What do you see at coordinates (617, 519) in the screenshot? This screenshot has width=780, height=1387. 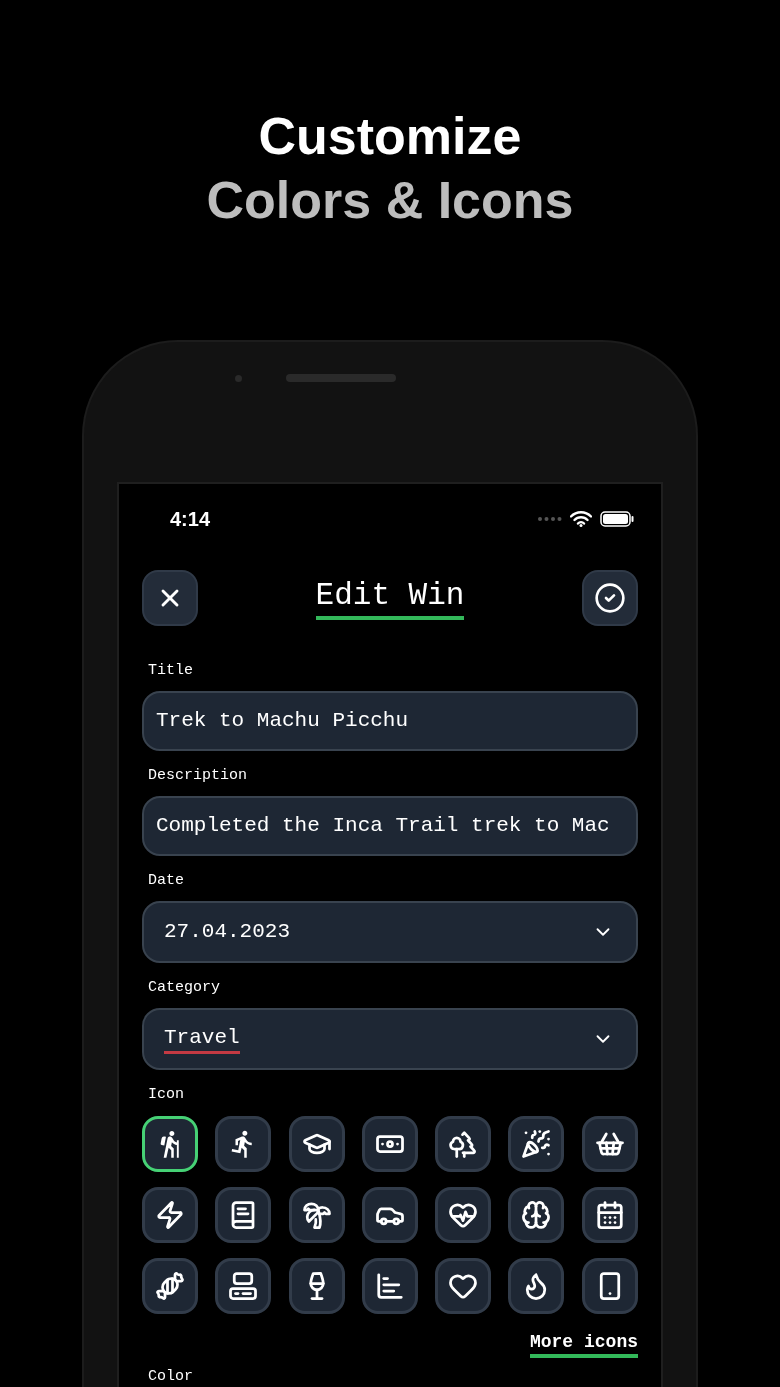 I see `battery-icon` at bounding box center [617, 519].